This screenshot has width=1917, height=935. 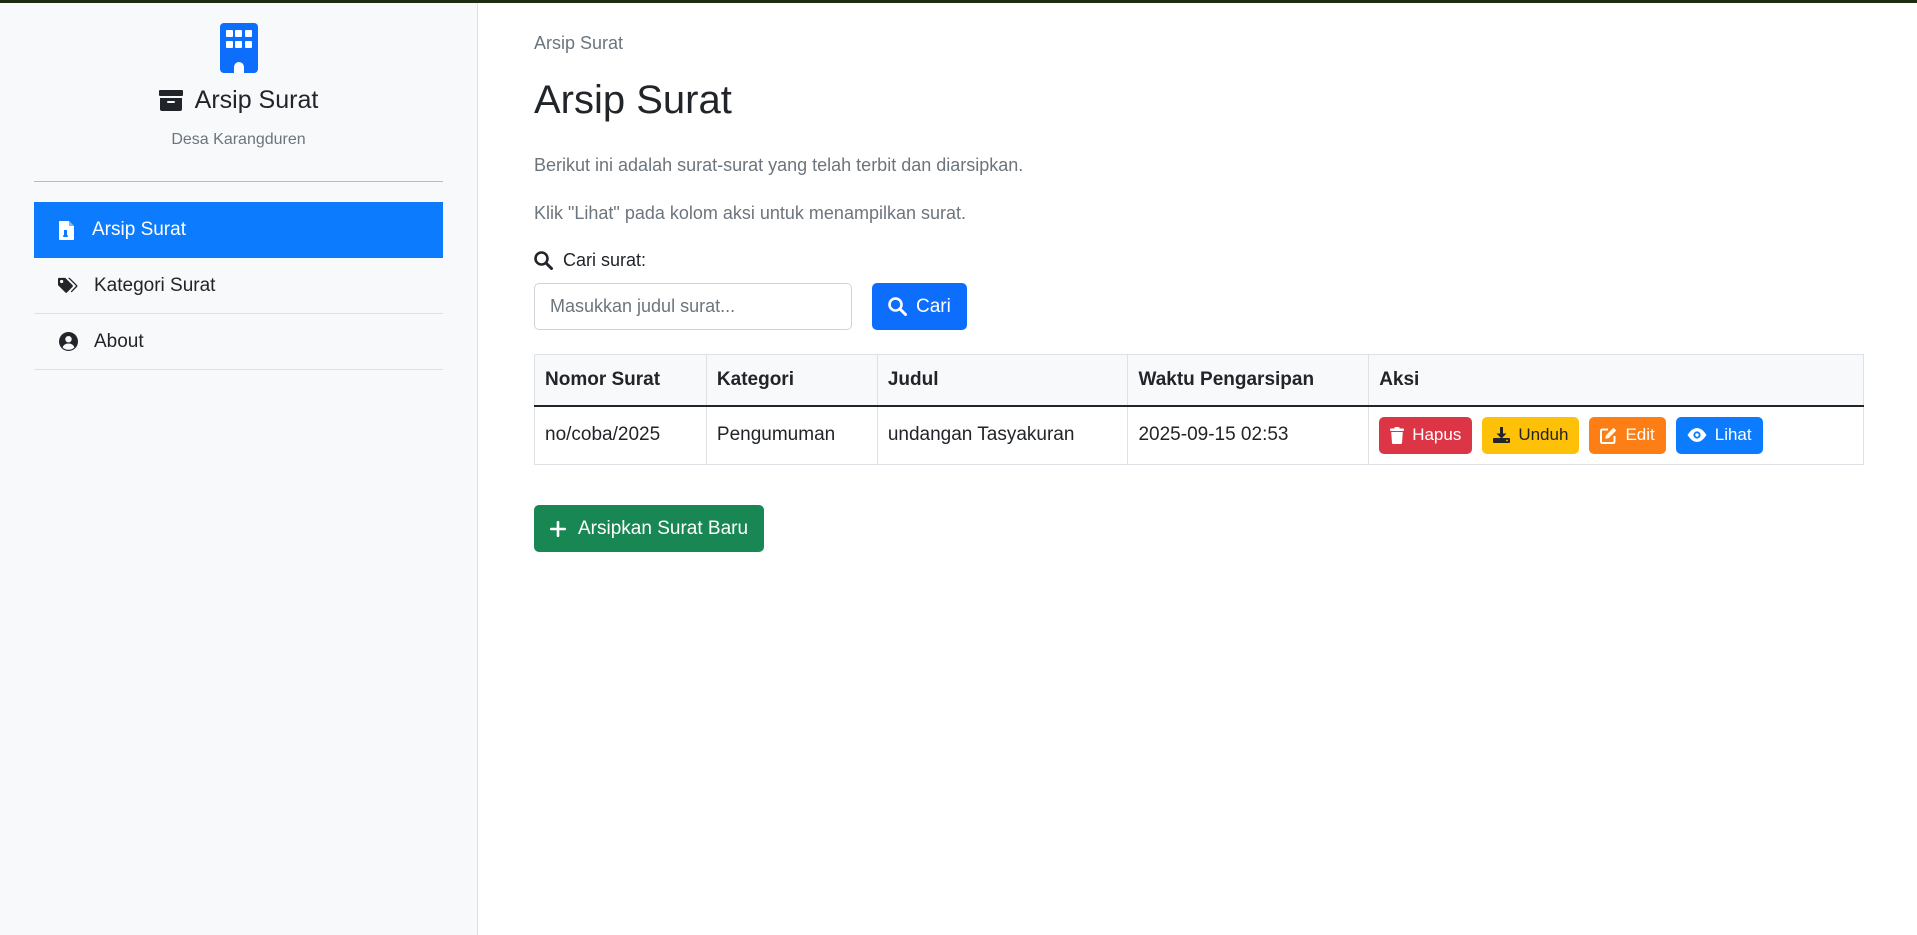 I want to click on row-actions: Hapus Unduh Edit Lihat, so click(x=1616, y=435).